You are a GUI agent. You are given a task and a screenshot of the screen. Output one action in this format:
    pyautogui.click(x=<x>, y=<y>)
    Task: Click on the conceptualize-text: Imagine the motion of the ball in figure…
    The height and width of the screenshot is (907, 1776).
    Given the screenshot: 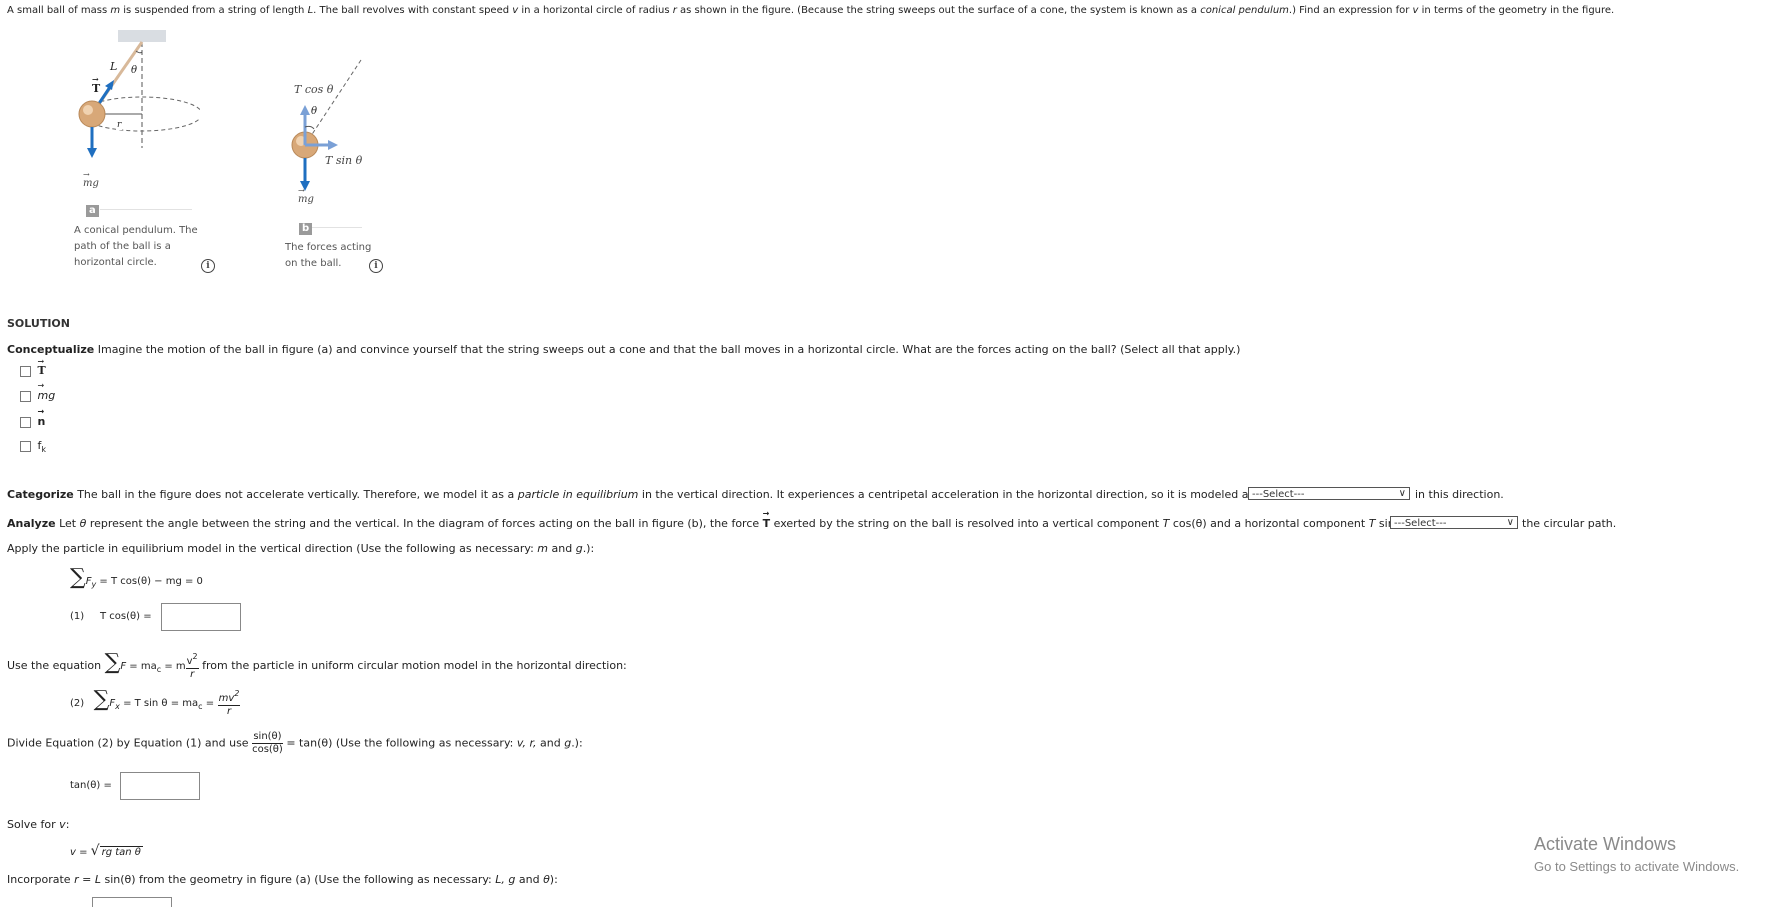 What is the action you would take?
    pyautogui.click(x=667, y=349)
    